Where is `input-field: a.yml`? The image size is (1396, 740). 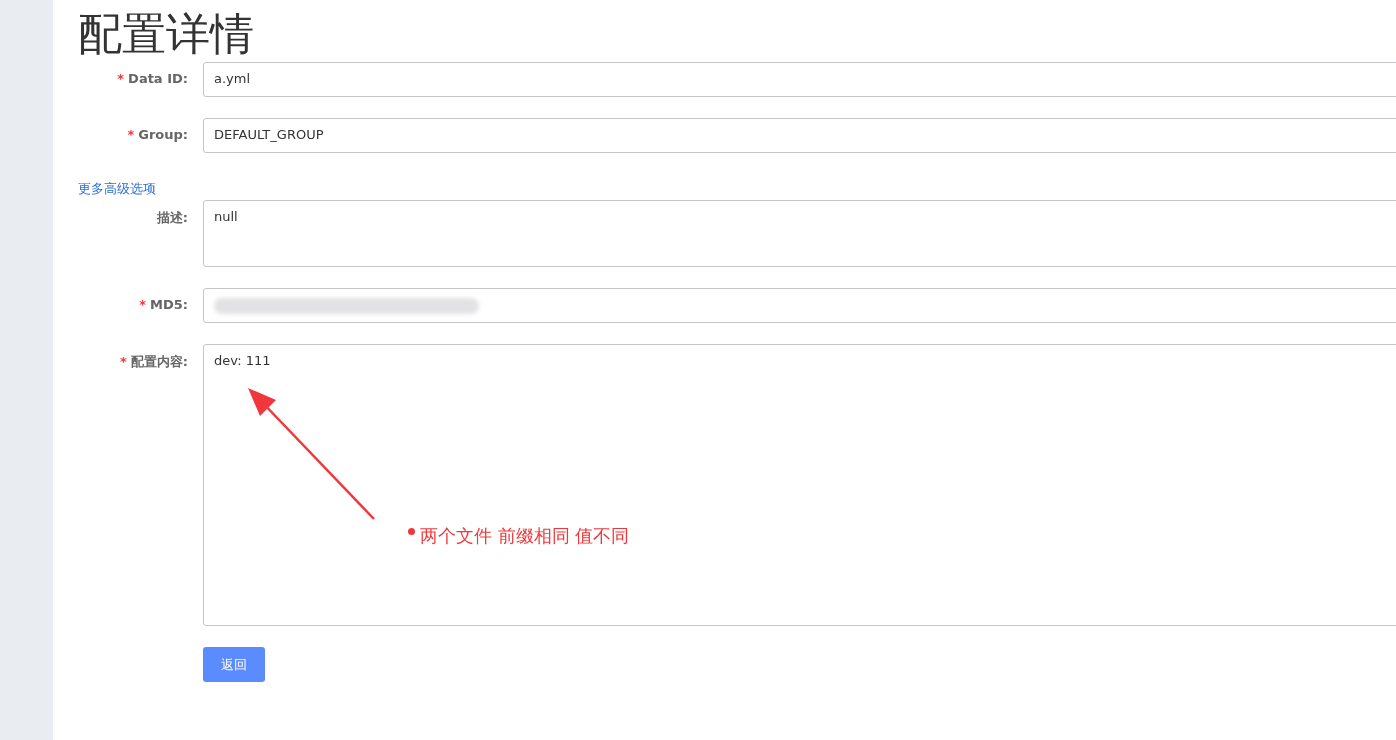 input-field: a.yml is located at coordinates (799, 79).